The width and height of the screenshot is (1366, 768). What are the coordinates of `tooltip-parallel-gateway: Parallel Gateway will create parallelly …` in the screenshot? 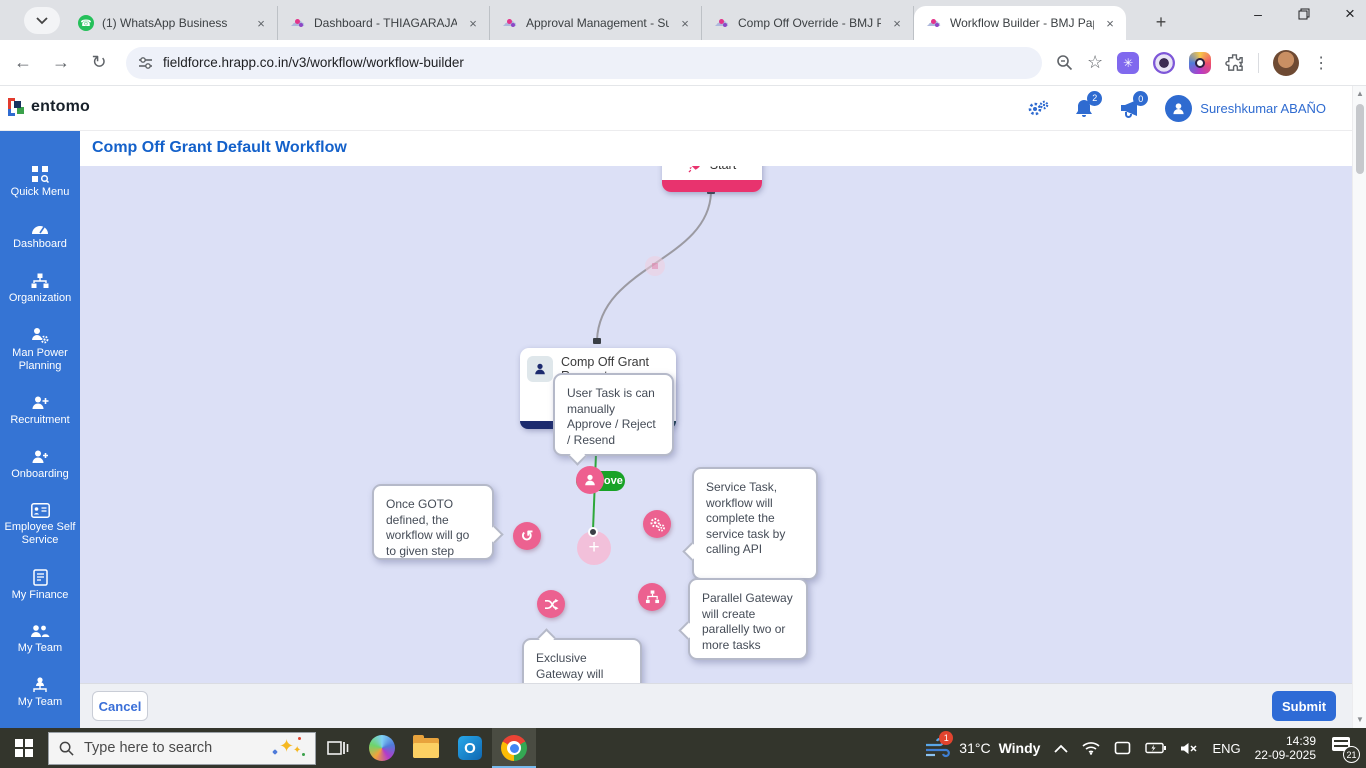 It's located at (743, 619).